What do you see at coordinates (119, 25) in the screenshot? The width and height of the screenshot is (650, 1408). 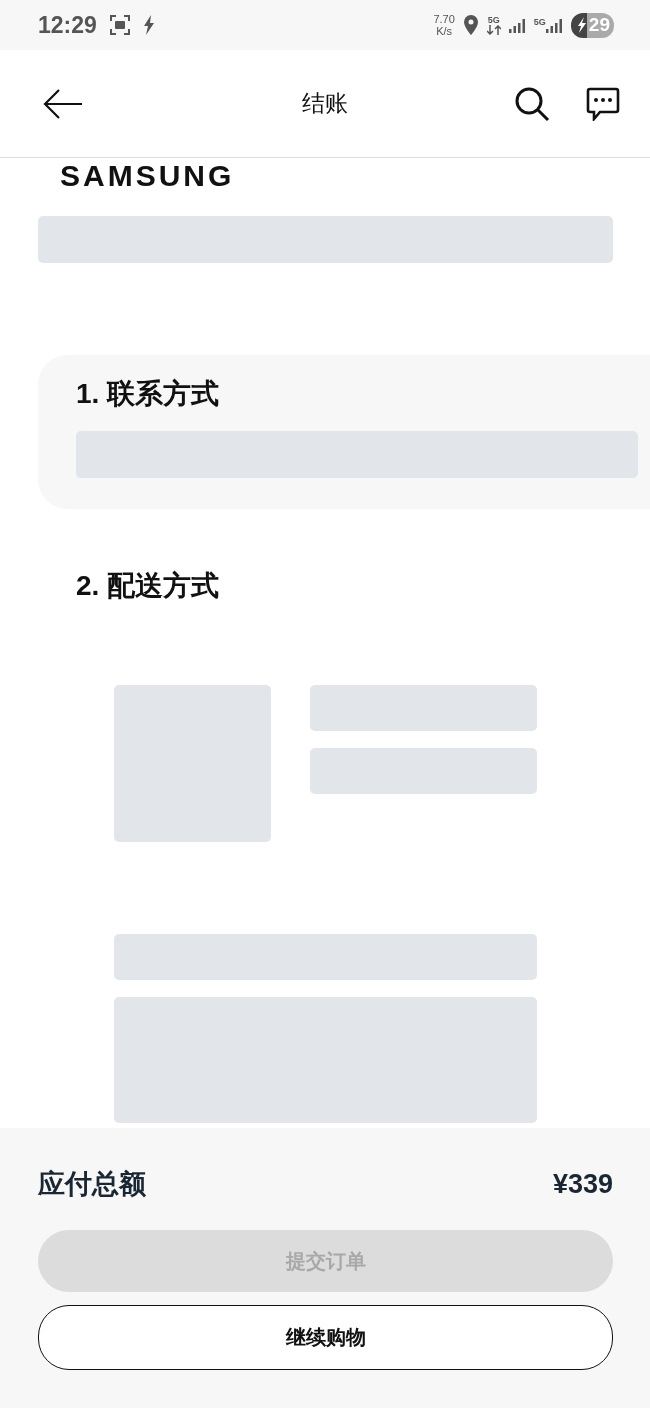 I see `screenshot-icon` at bounding box center [119, 25].